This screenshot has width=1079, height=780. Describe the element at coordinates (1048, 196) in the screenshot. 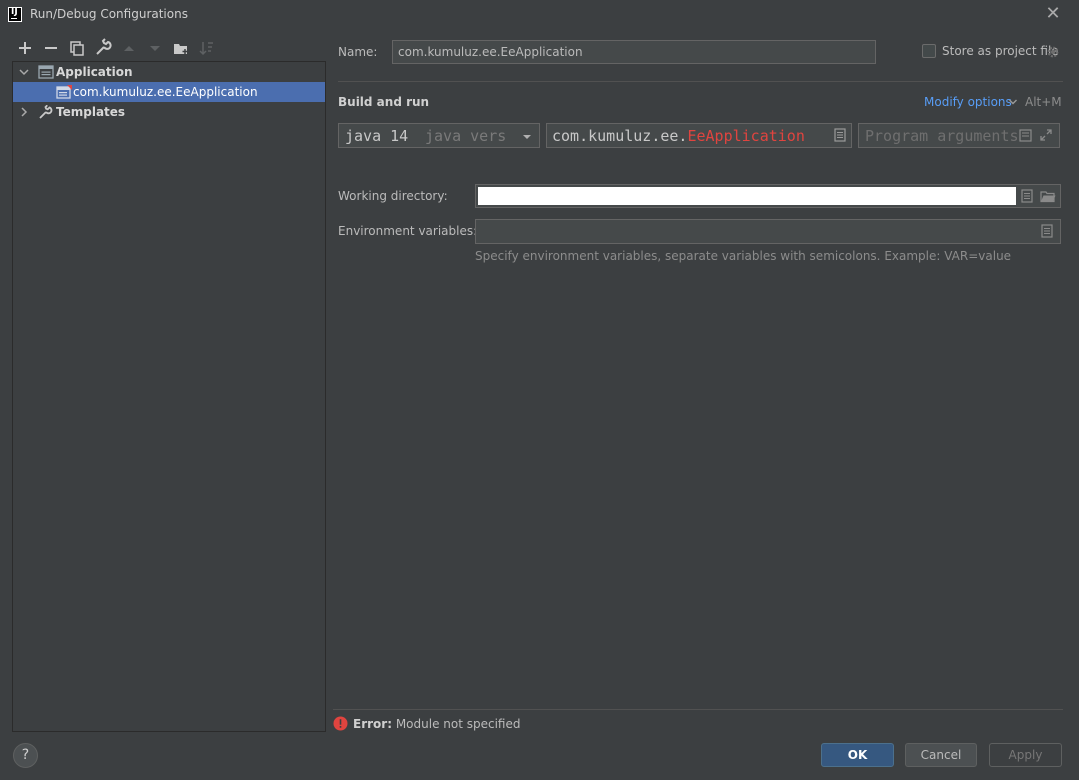

I see `folder-icon` at that location.